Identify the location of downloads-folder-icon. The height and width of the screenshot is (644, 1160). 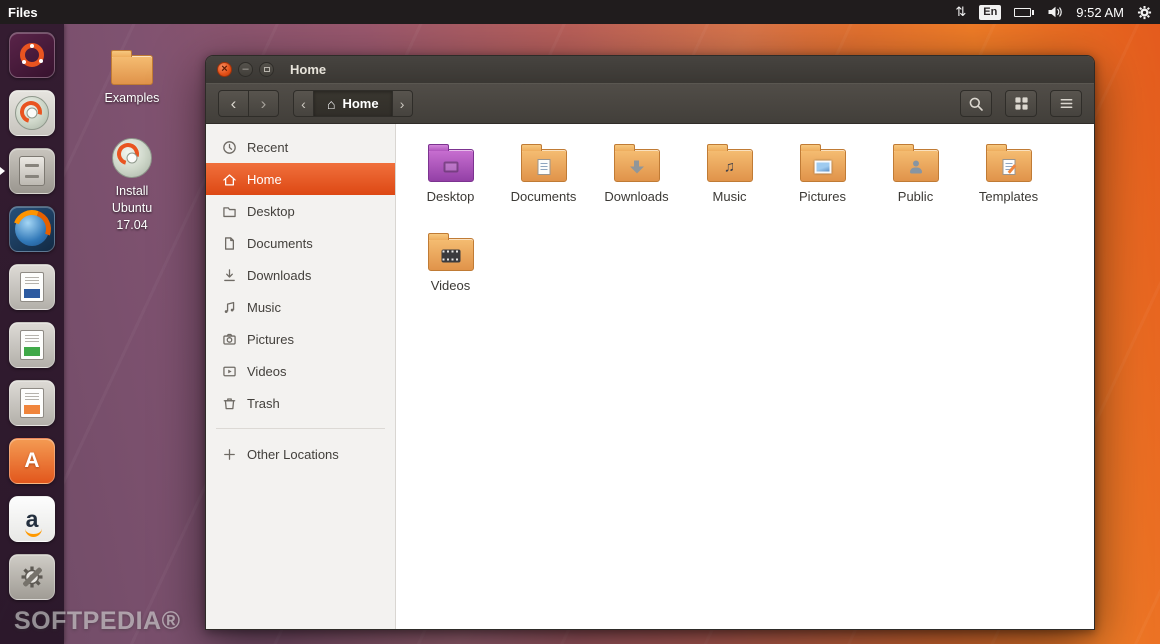
(636, 163).